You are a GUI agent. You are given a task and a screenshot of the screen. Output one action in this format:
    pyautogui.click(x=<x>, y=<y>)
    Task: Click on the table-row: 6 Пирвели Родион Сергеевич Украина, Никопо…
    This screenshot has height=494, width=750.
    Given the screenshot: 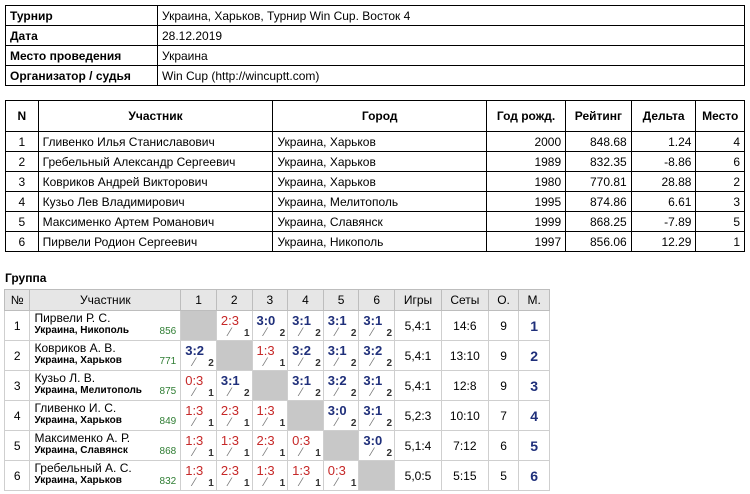 What is the action you would take?
    pyautogui.click(x=375, y=241)
    